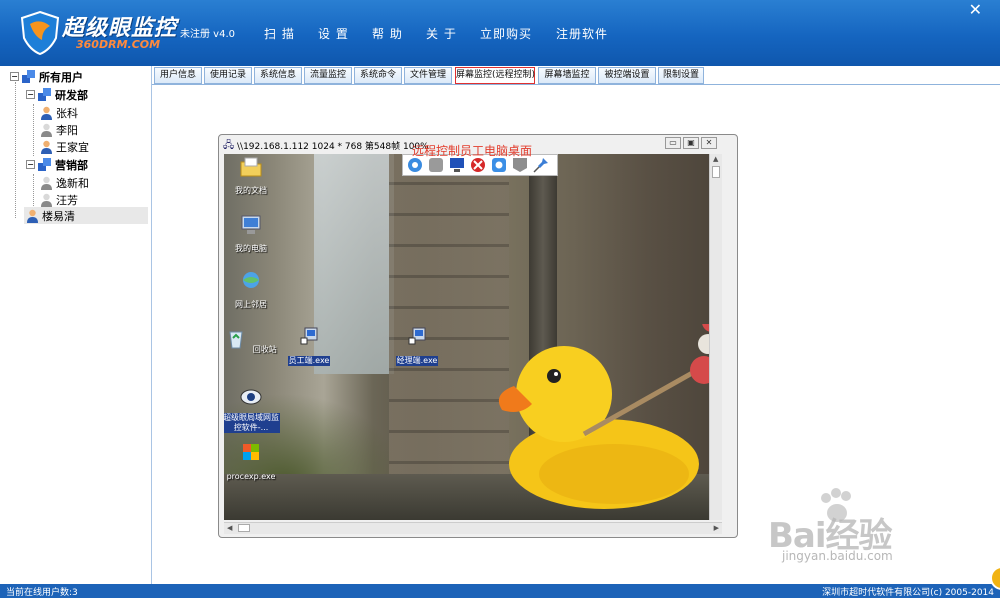  Describe the element at coordinates (251, 397) in the screenshot. I see `shortcut-icon` at that location.